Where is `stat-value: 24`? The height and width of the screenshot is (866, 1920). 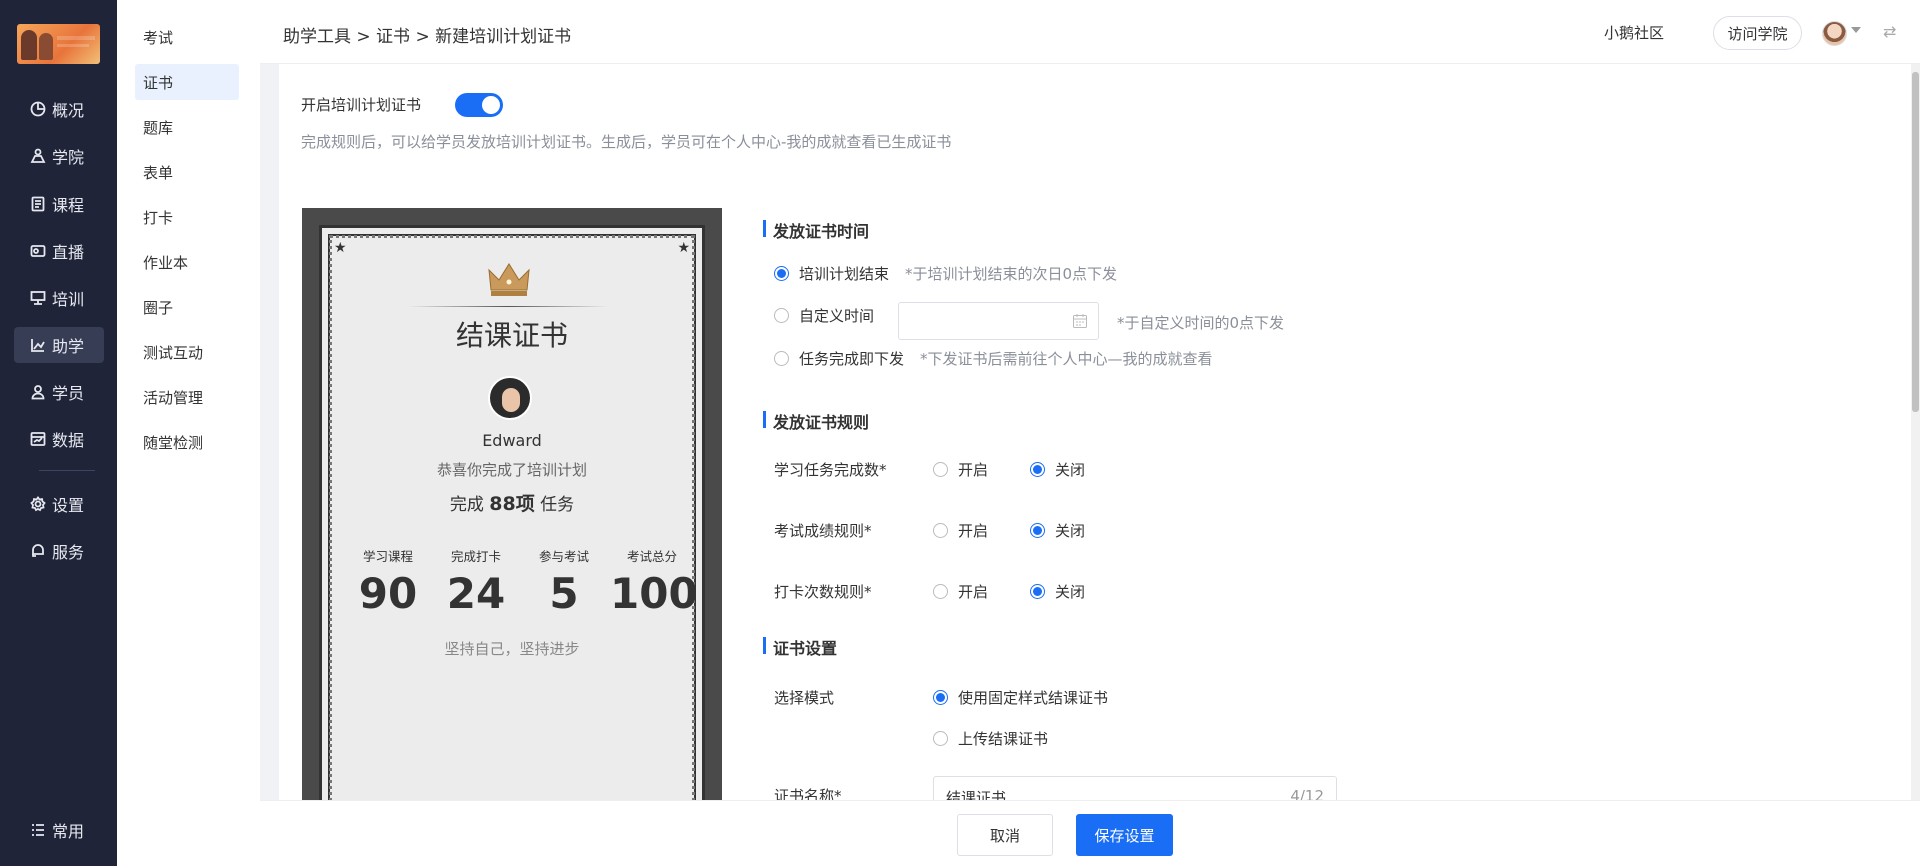
stat-value: 24 is located at coordinates (476, 593).